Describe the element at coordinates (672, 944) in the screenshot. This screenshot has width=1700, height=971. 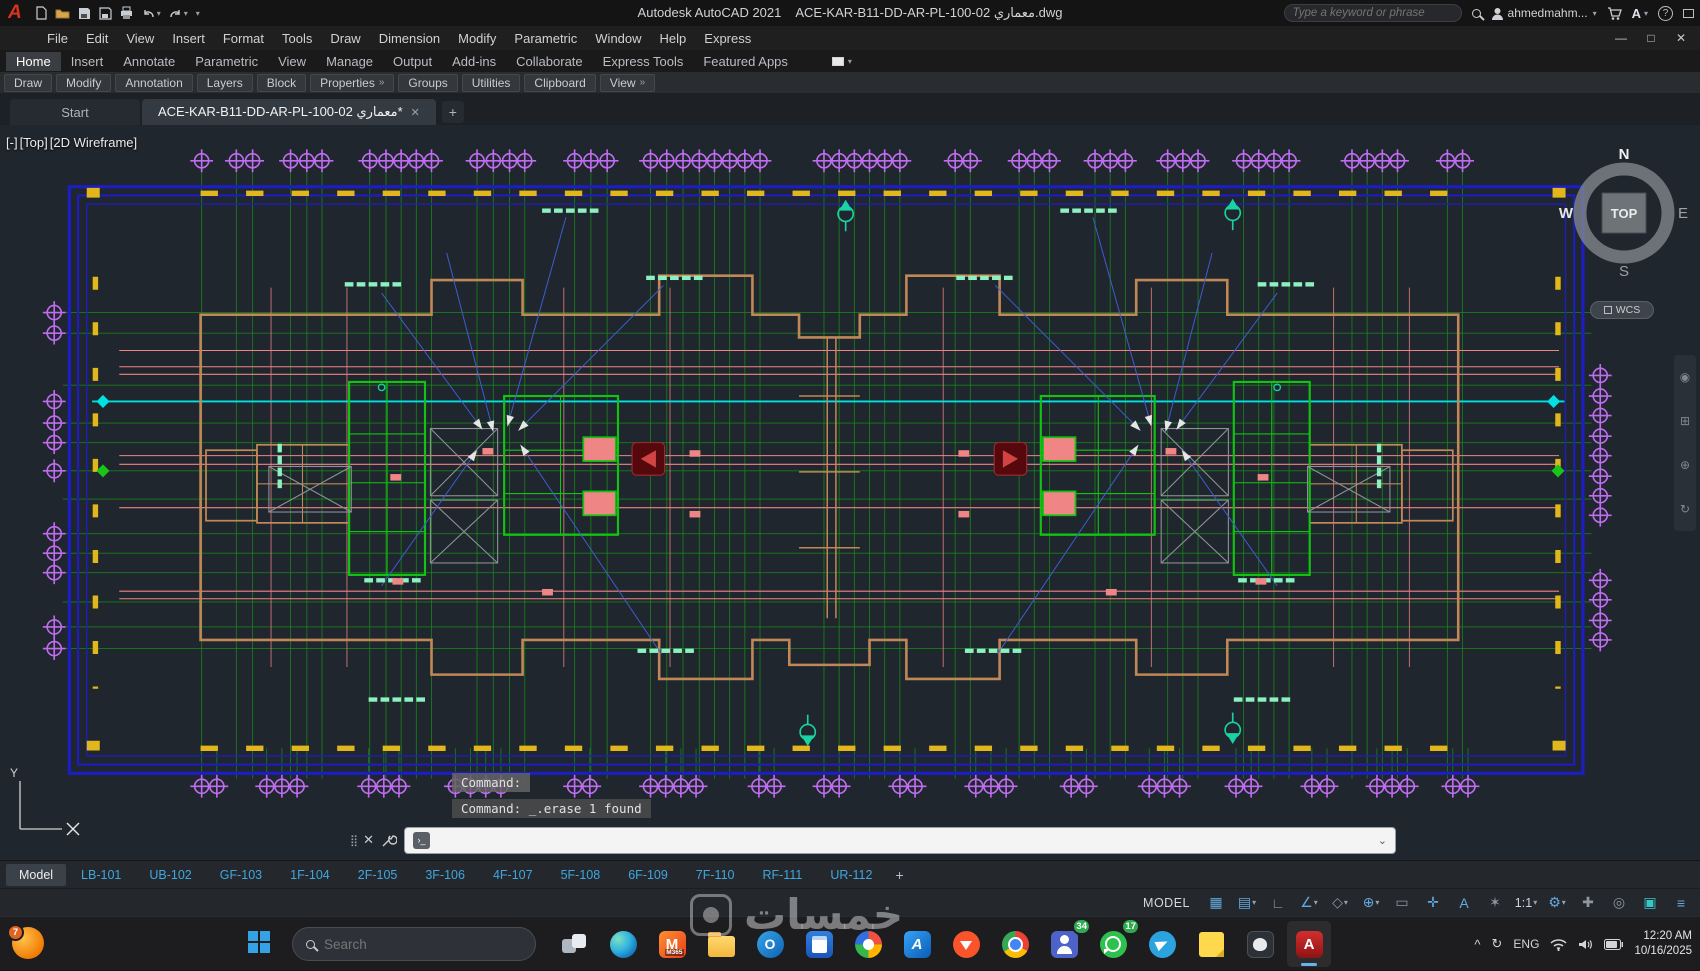
I see `microsoft-365-button: M365` at that location.